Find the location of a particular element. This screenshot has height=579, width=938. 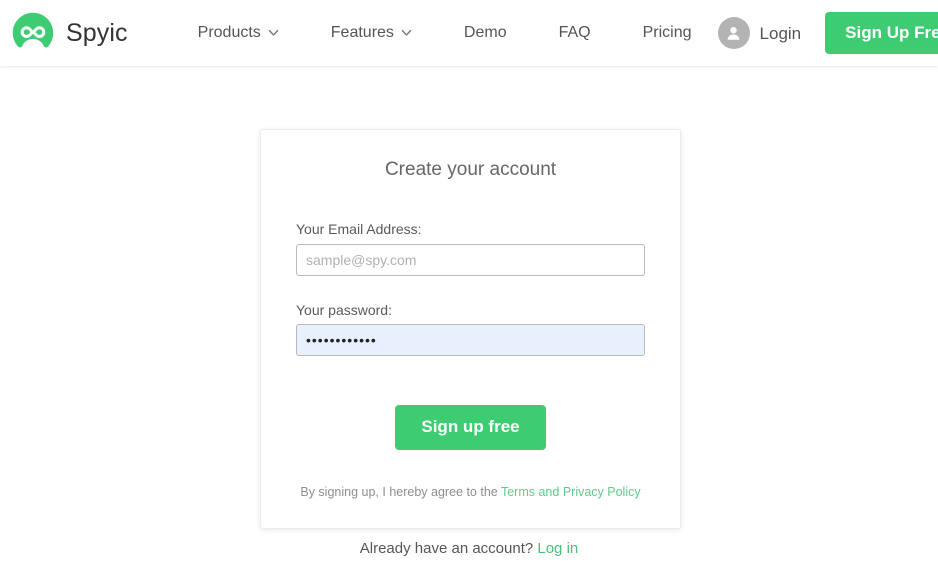

password-field-group: Your password: is located at coordinates (470, 329).